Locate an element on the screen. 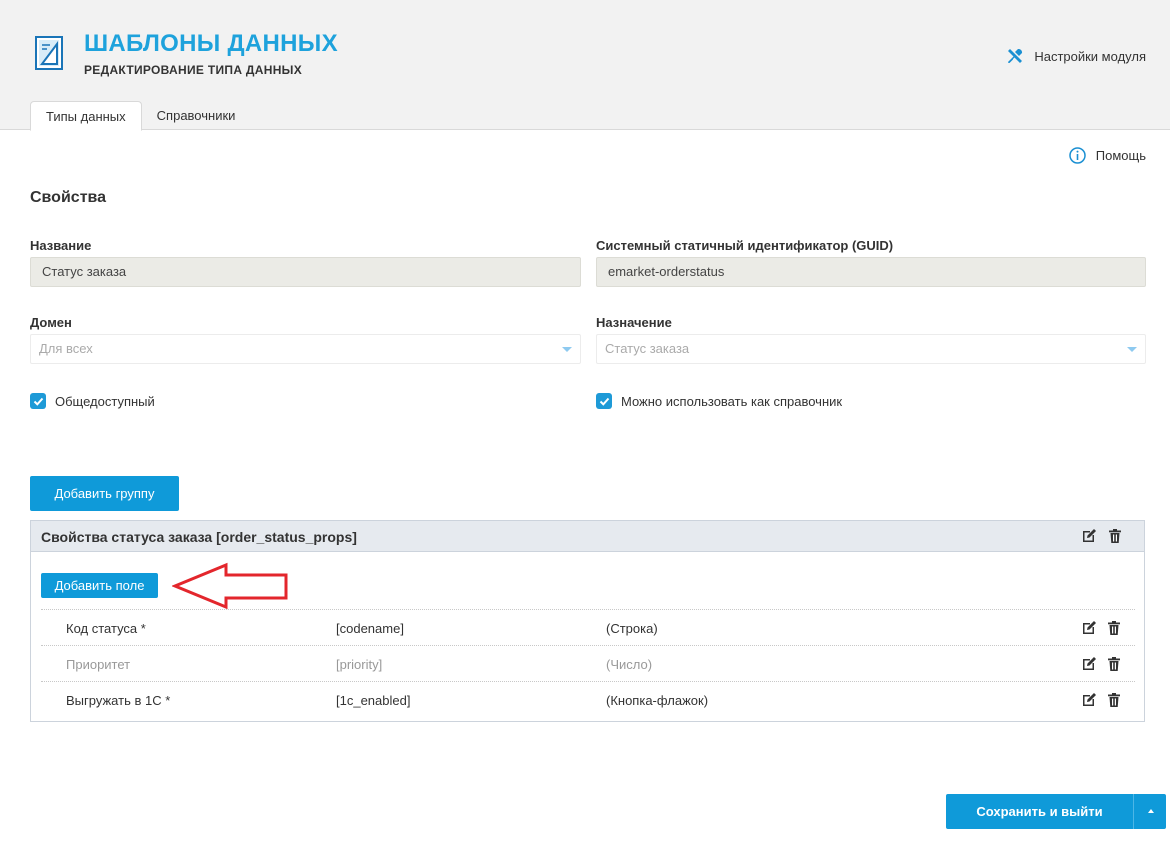  name-field: Статус заказа is located at coordinates (305, 272).